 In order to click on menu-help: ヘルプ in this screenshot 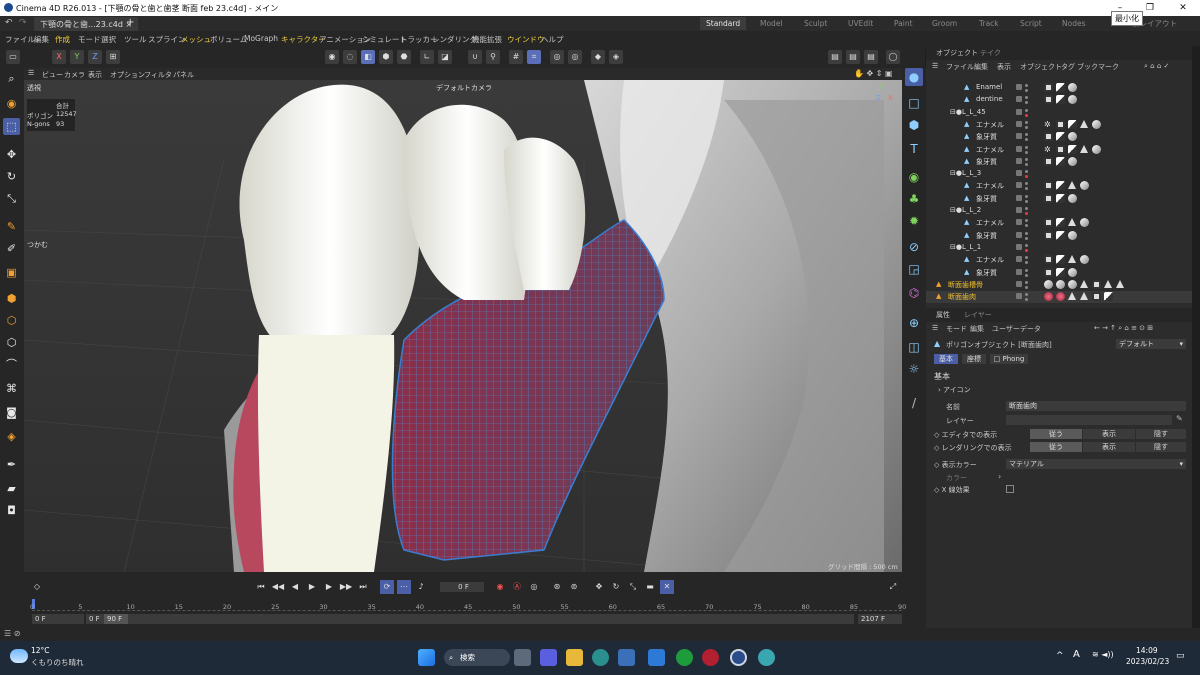, I will do `click(552, 39)`.